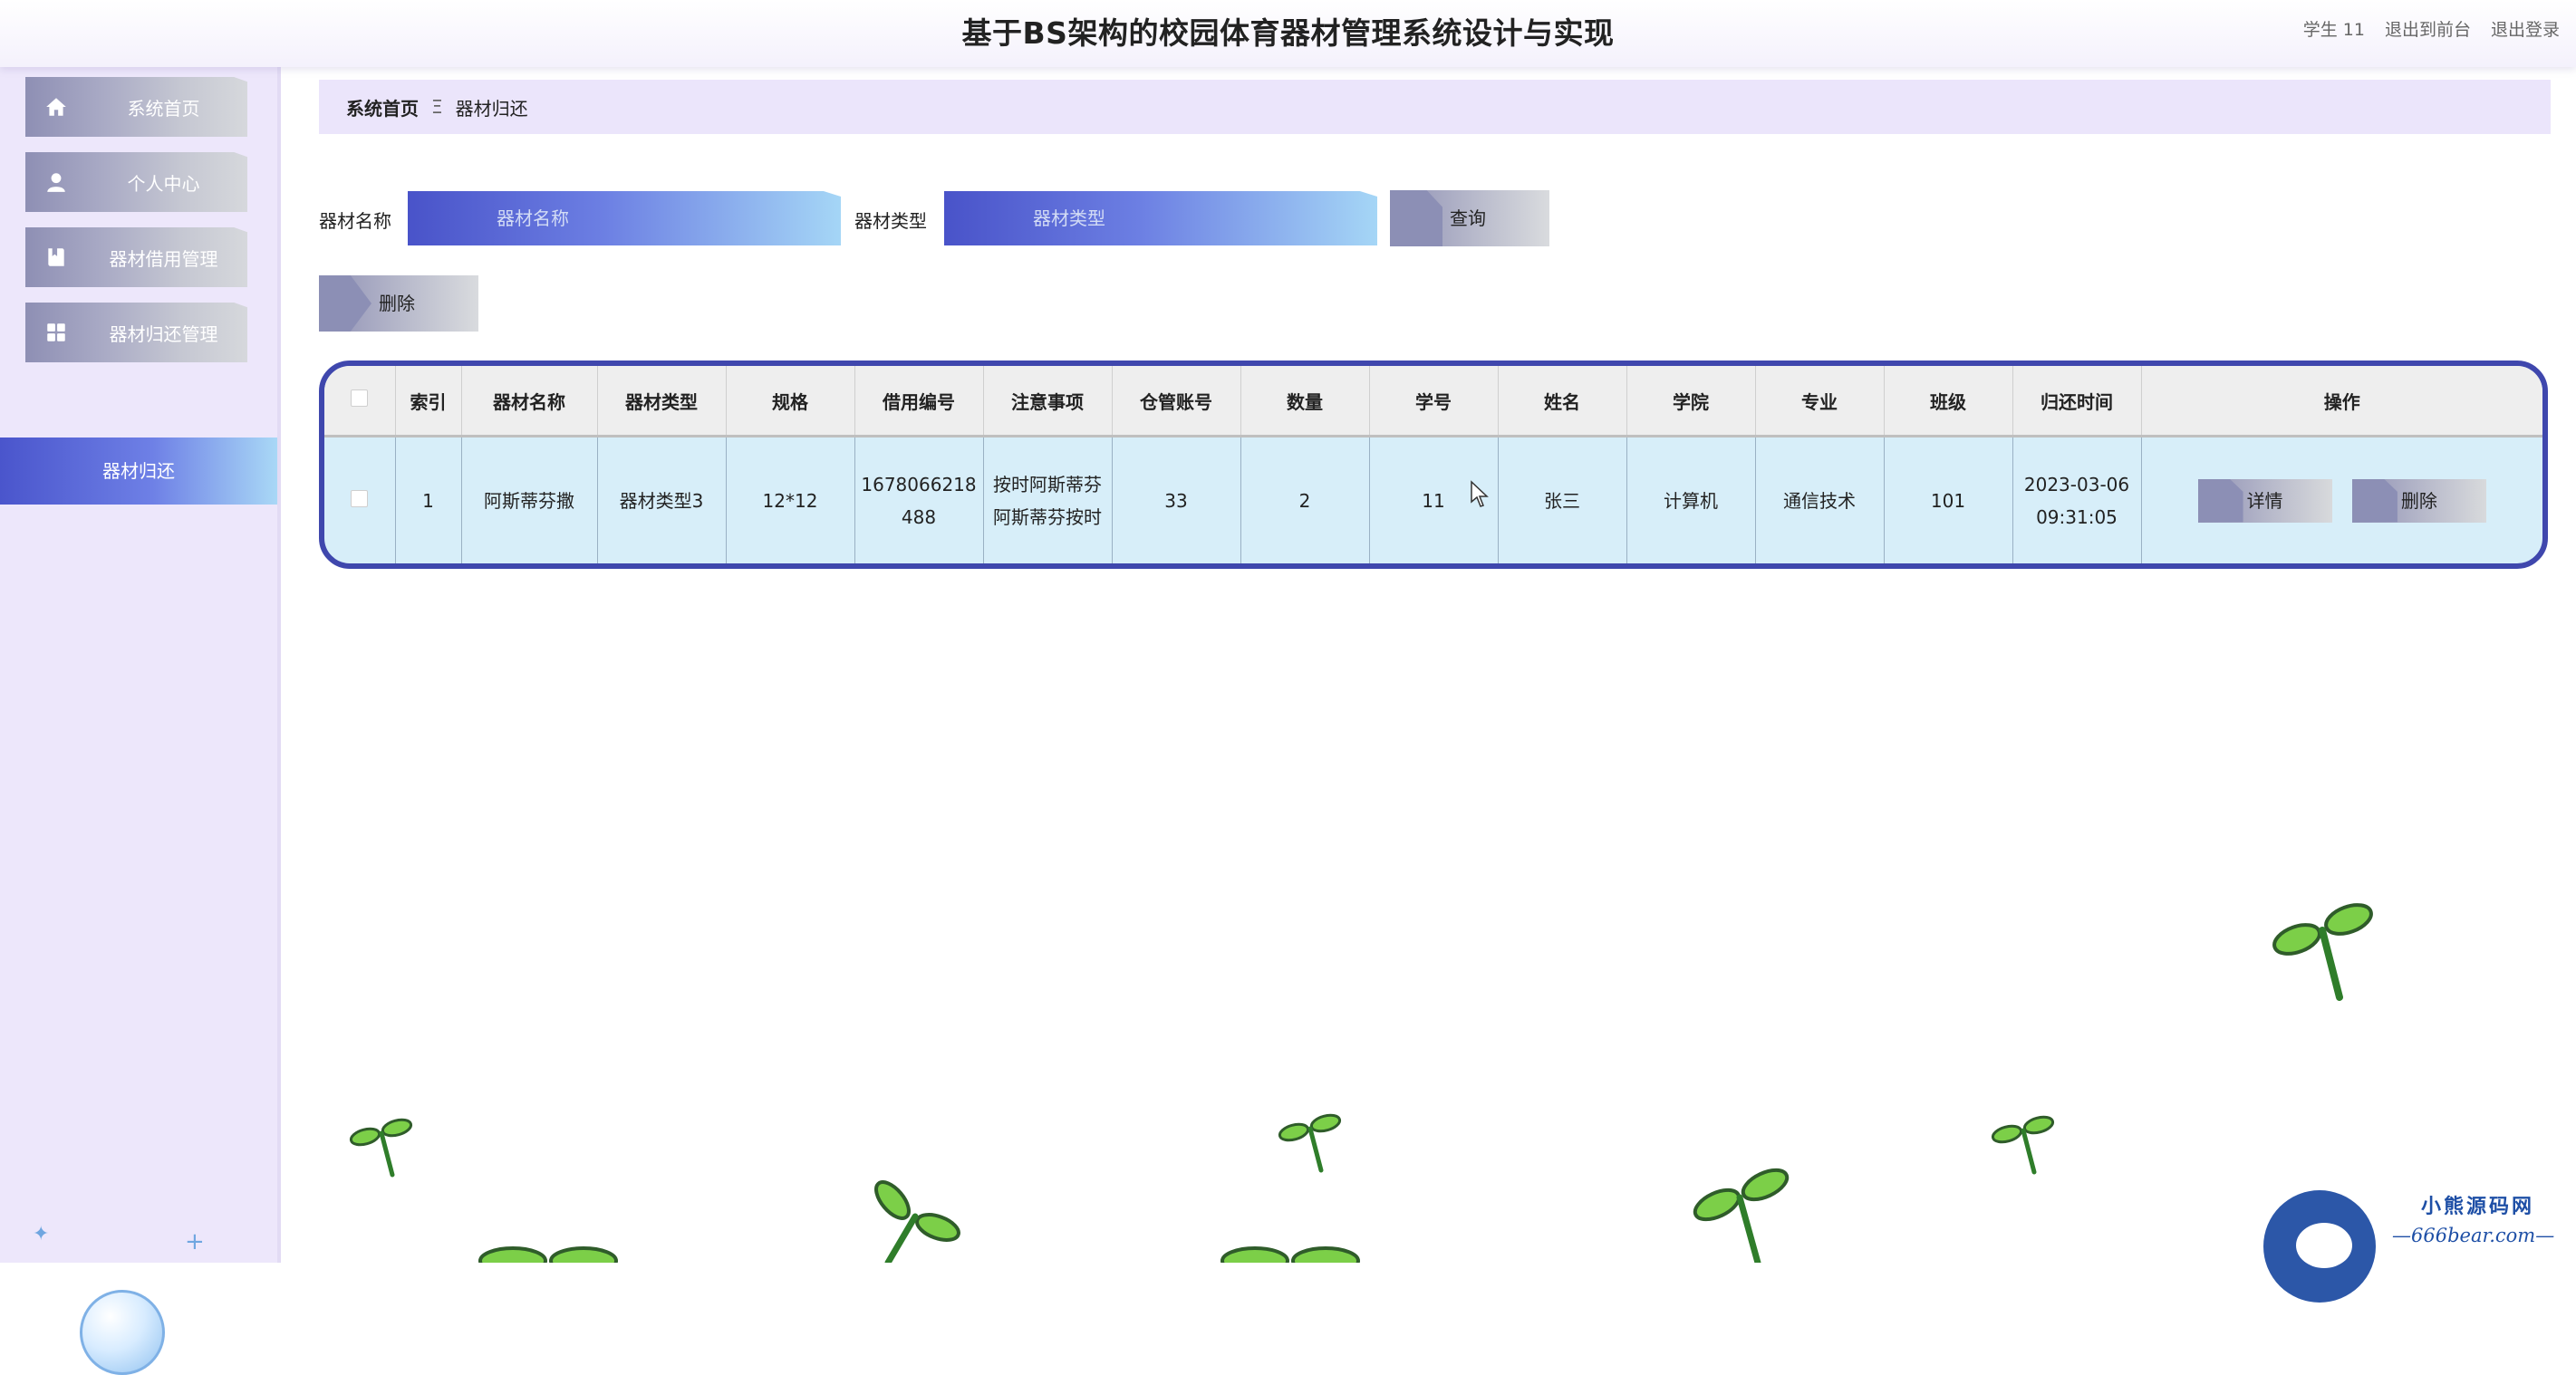 The width and height of the screenshot is (2576, 1375). What do you see at coordinates (56, 107) in the screenshot?
I see `home-icon` at bounding box center [56, 107].